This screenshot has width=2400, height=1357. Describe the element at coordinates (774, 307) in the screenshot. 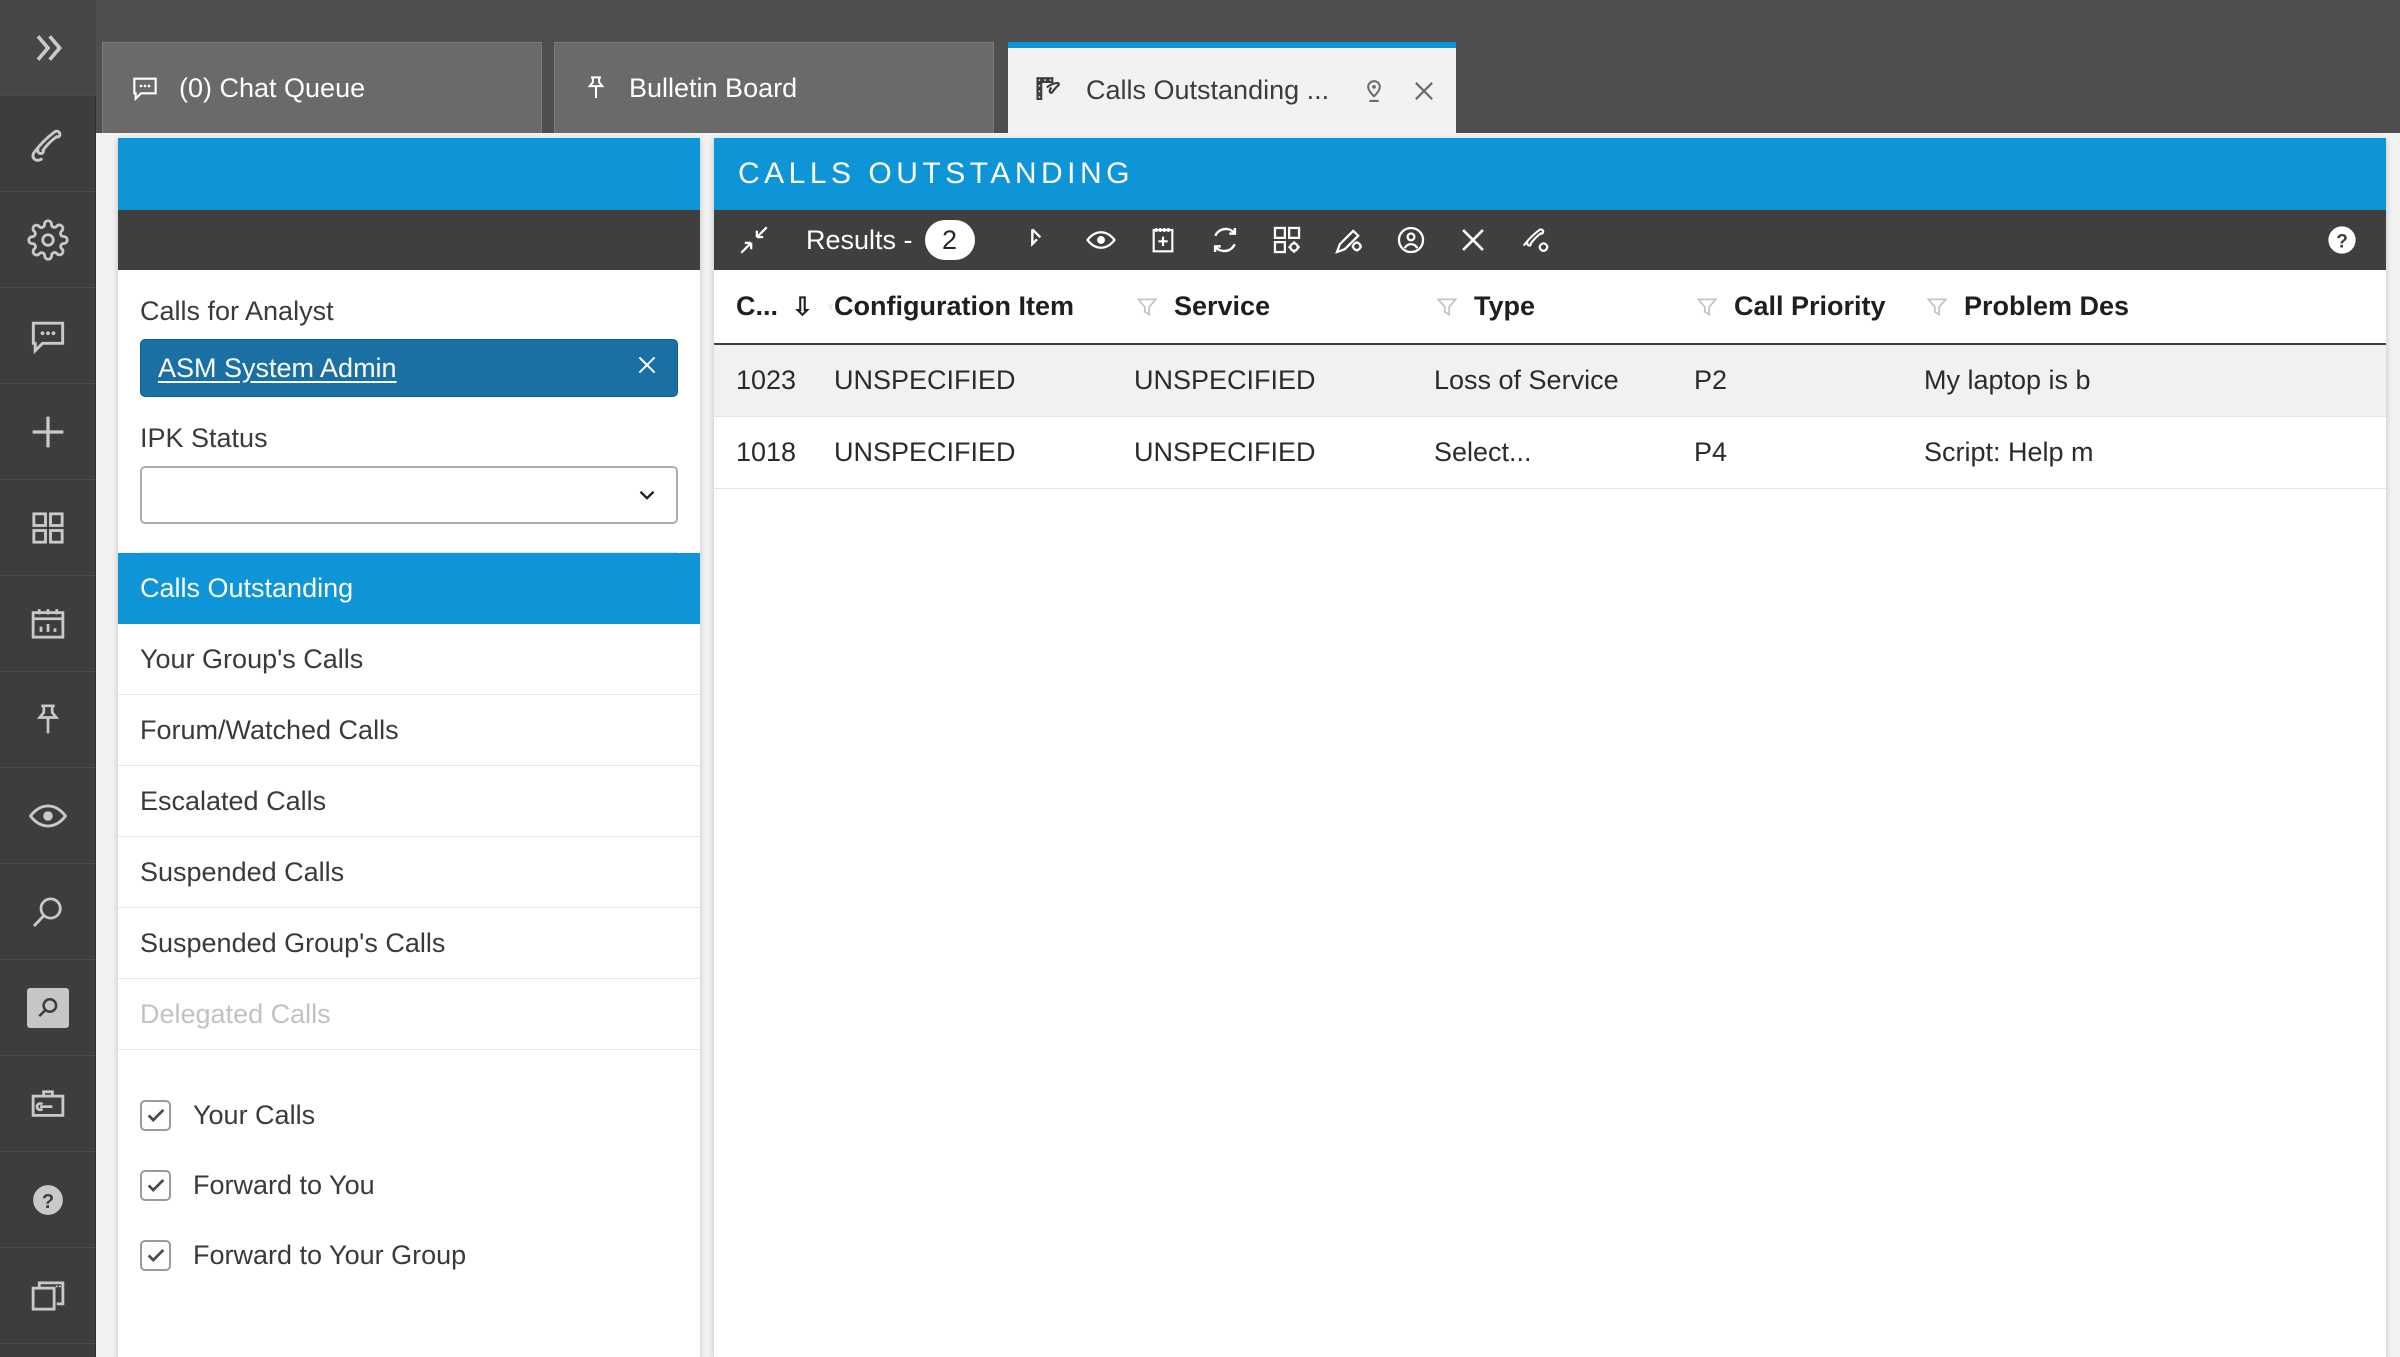

I see `column-header-call-number: C... ⇩` at that location.